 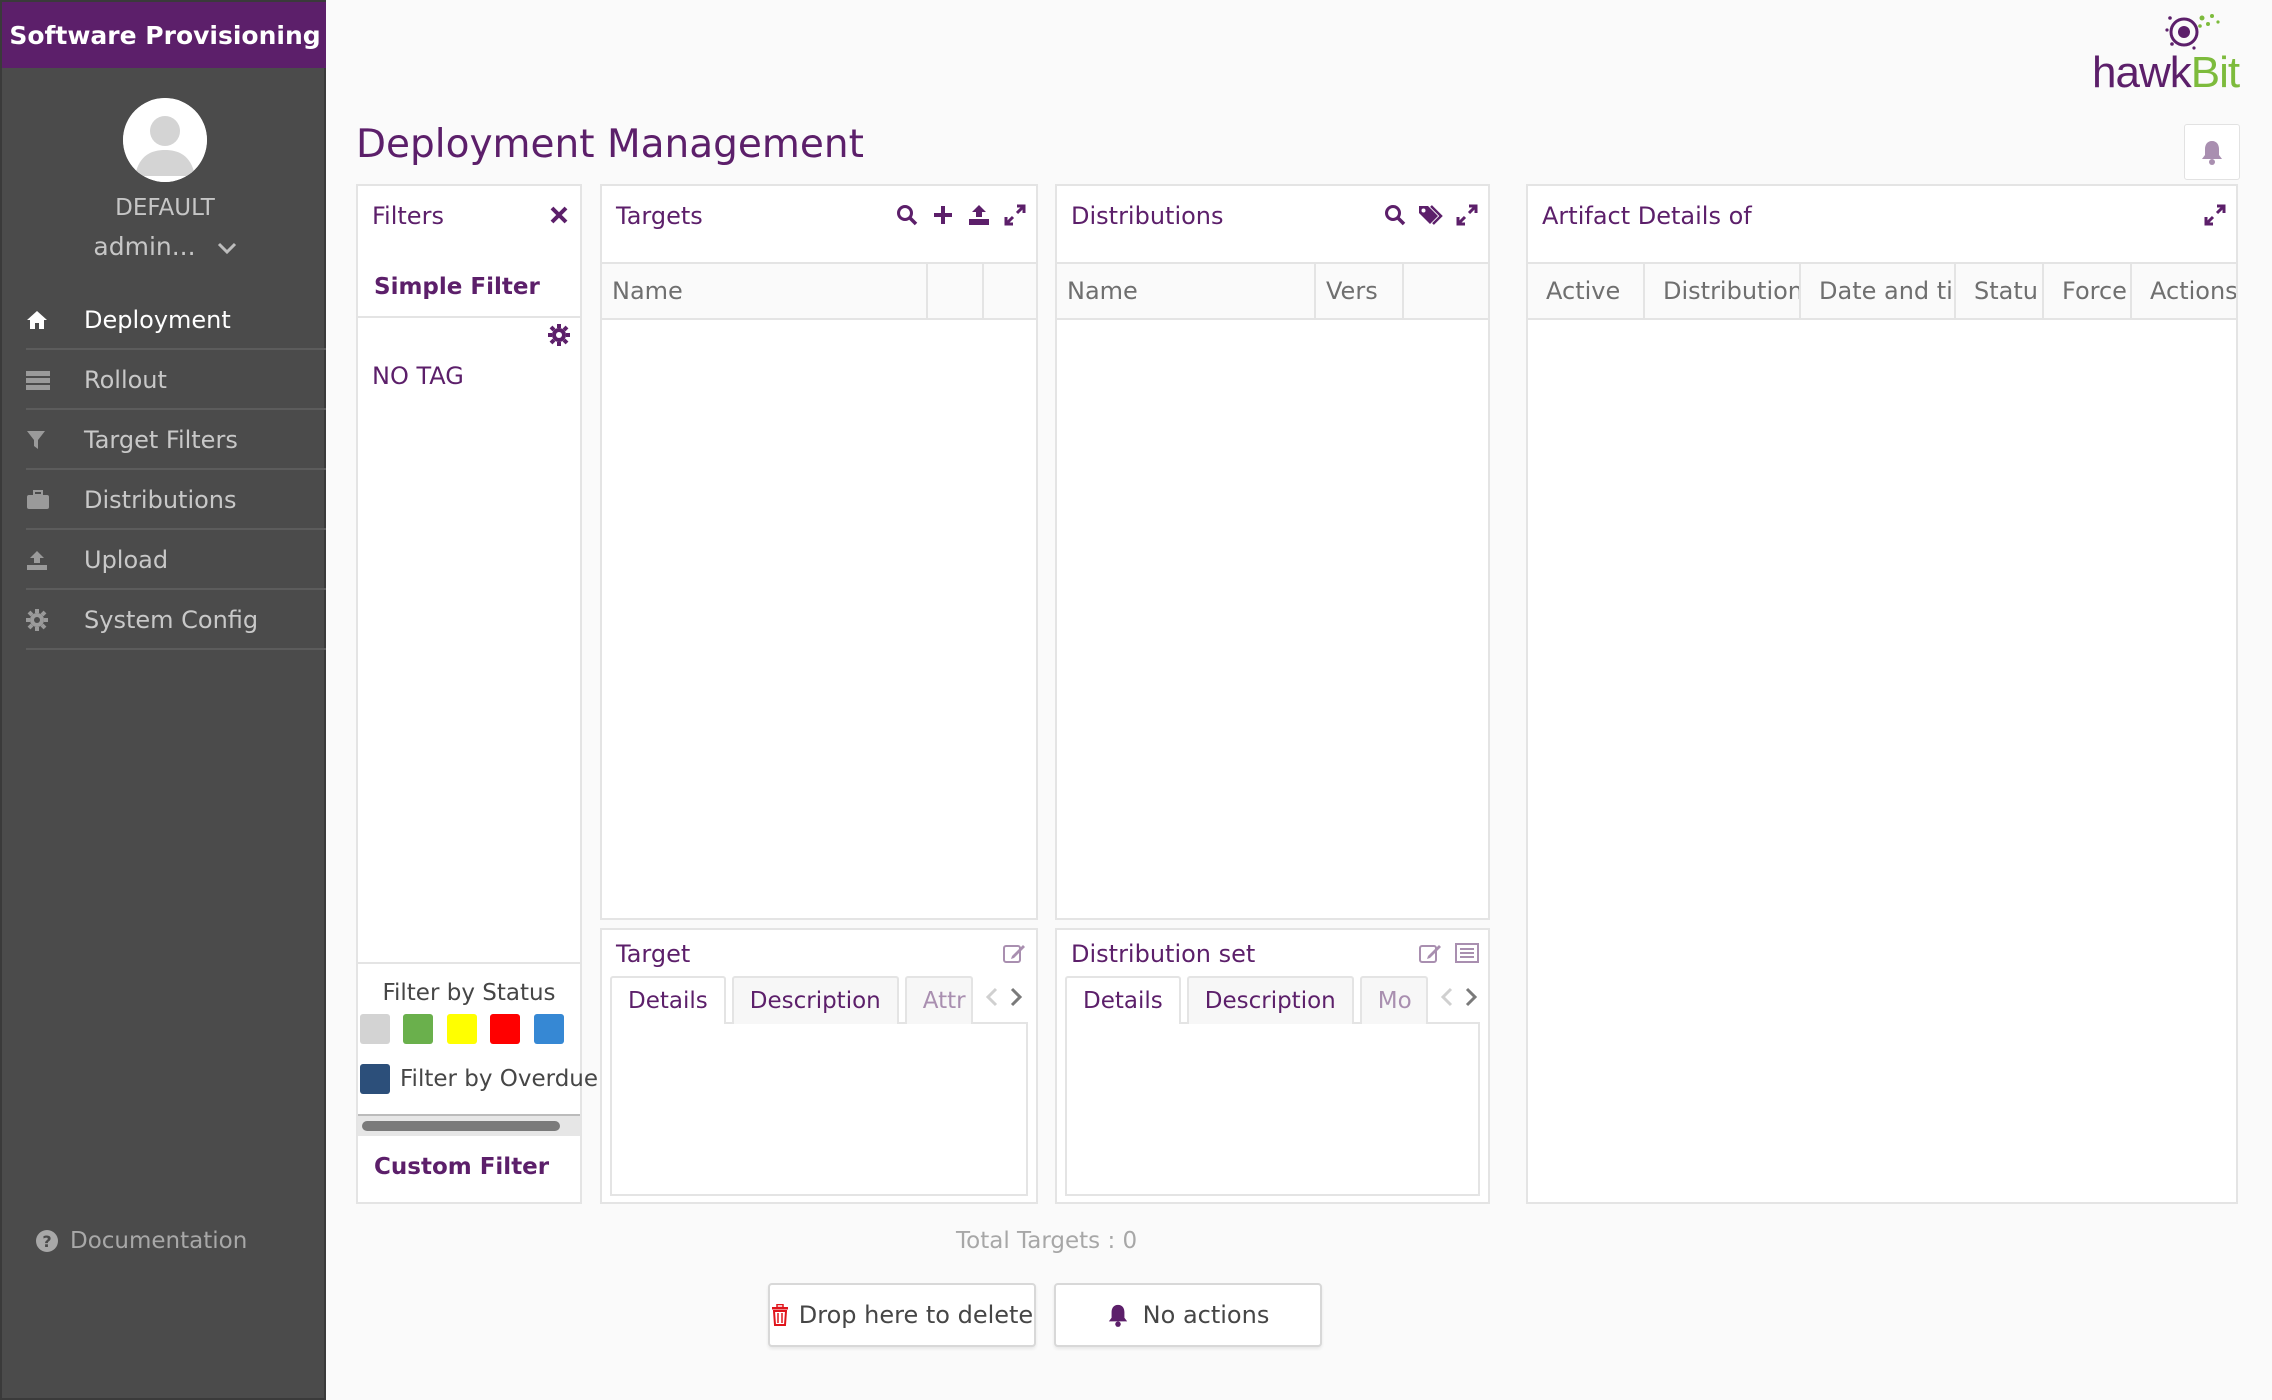 What do you see at coordinates (375, 1079) in the screenshot?
I see `overdue-swatch` at bounding box center [375, 1079].